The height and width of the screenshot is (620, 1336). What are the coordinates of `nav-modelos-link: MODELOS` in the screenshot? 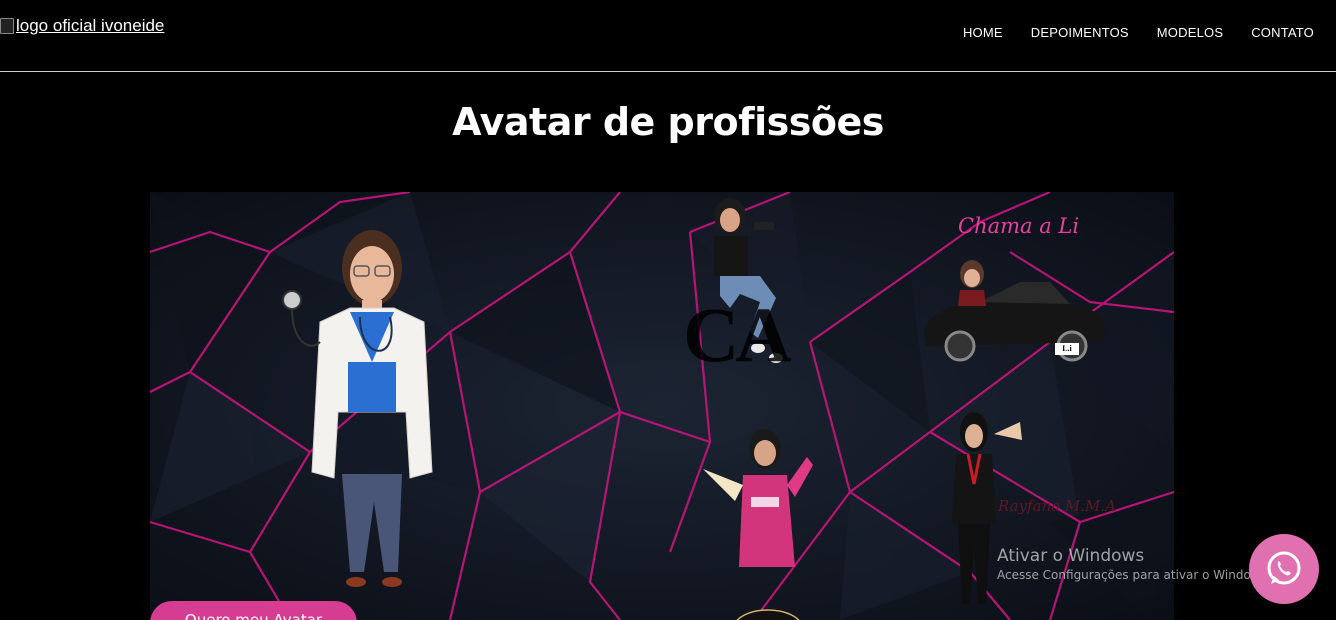 It's located at (1190, 32).